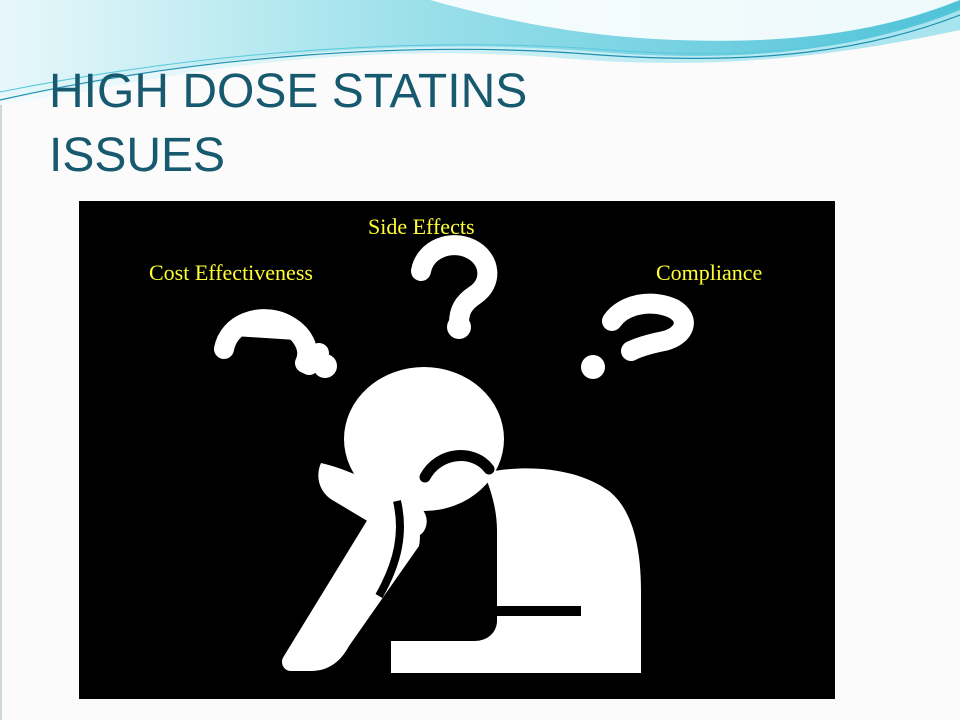 The width and height of the screenshot is (960, 720). Describe the element at coordinates (709, 272) in the screenshot. I see `label-compliance: Compliance` at that location.